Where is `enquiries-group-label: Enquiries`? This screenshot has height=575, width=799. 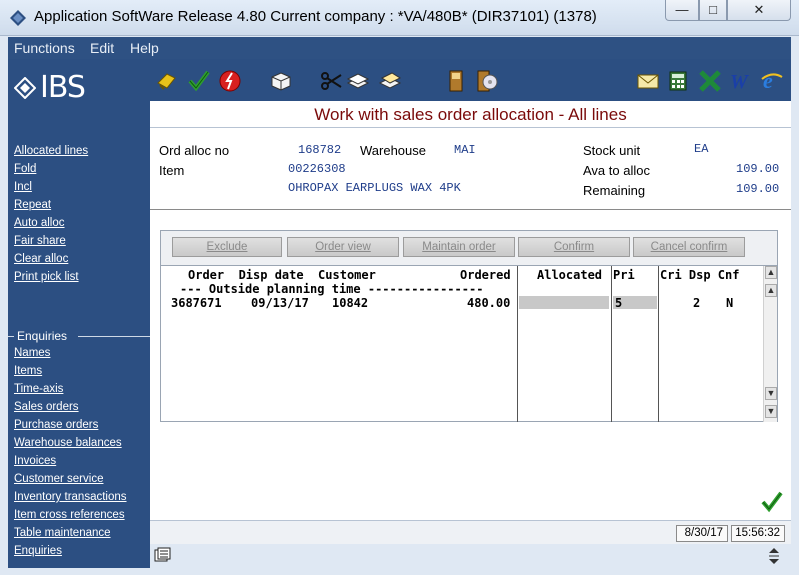
enquiries-group-label: Enquiries is located at coordinates (42, 336).